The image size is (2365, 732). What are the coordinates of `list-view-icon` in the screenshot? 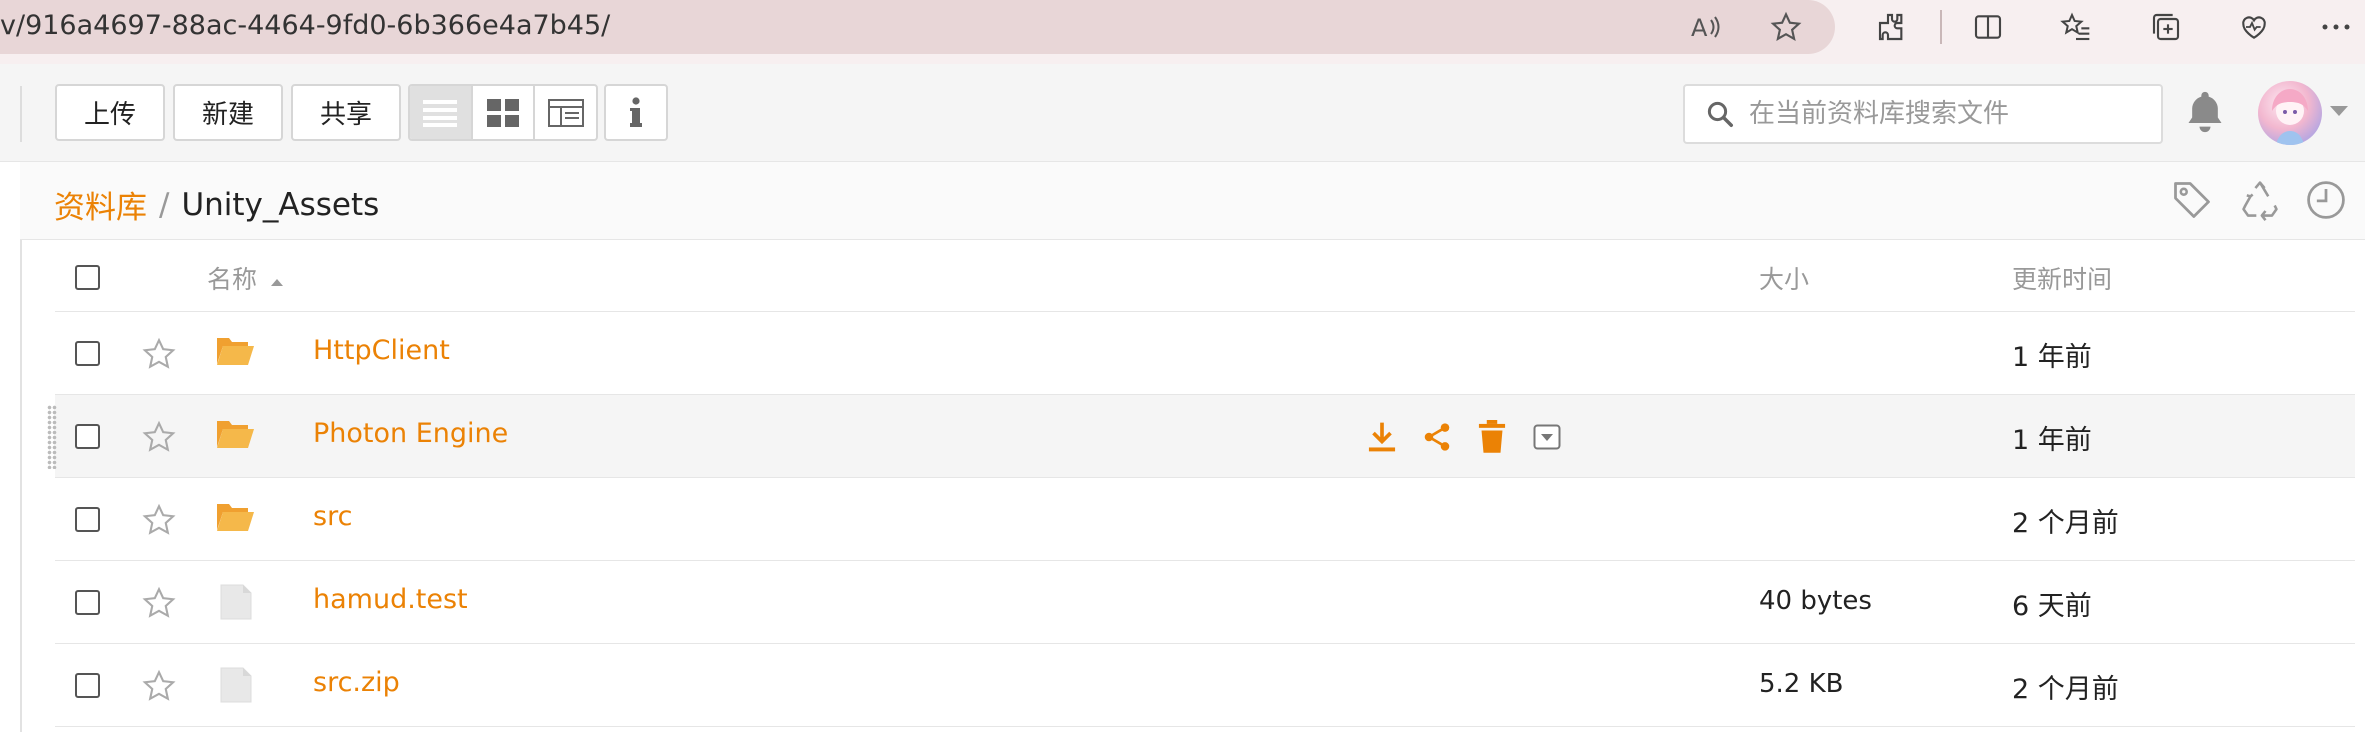 It's located at (440, 113).